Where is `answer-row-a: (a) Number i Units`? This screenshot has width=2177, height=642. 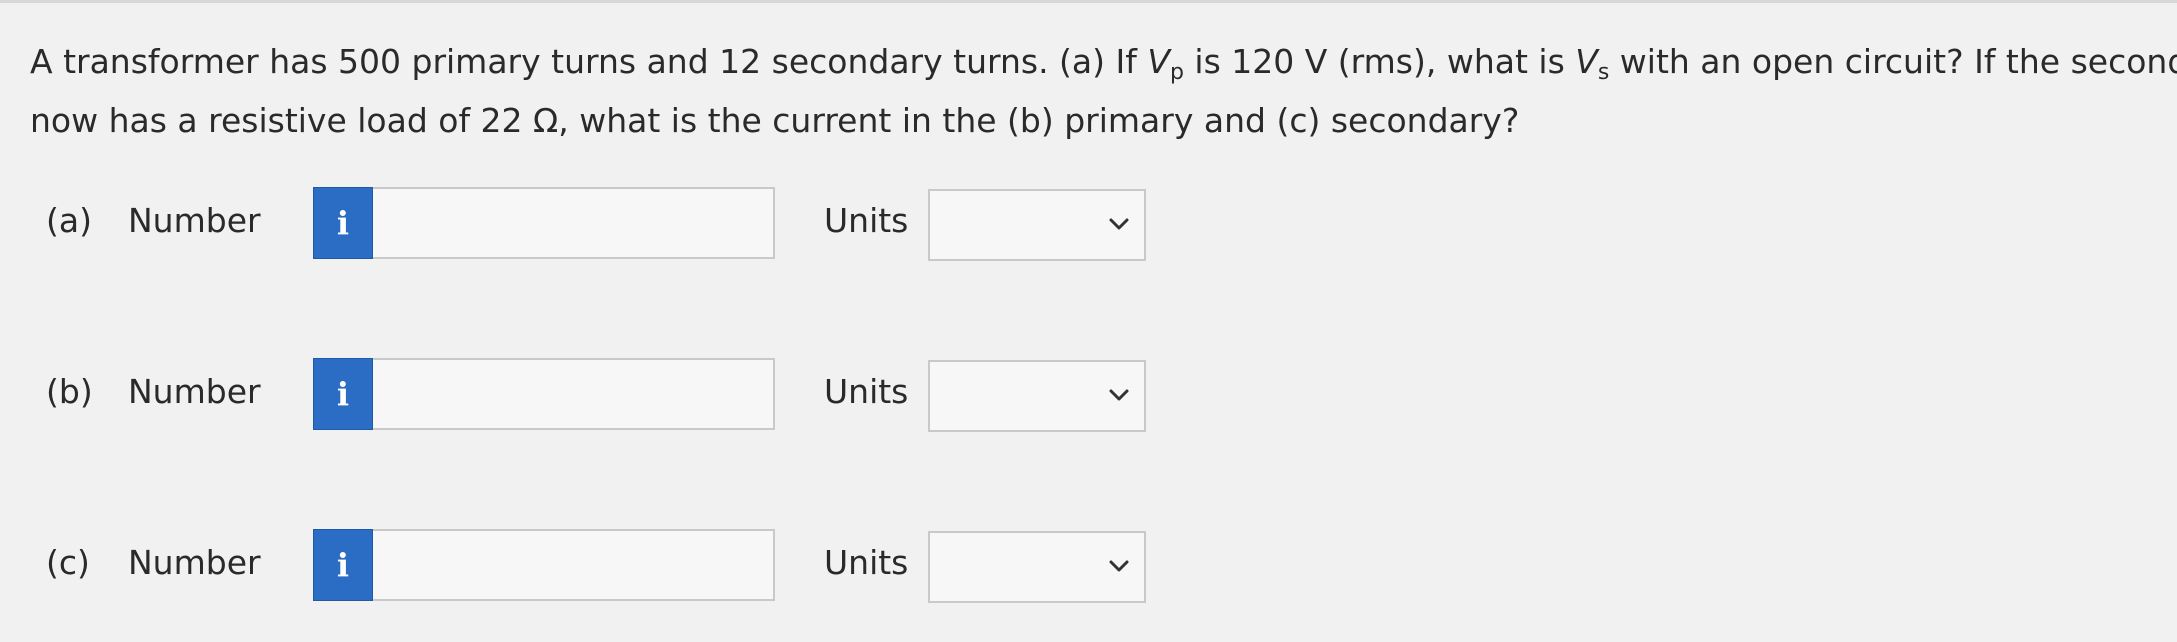 answer-row-a: (a) Number i Units is located at coordinates (600, 227).